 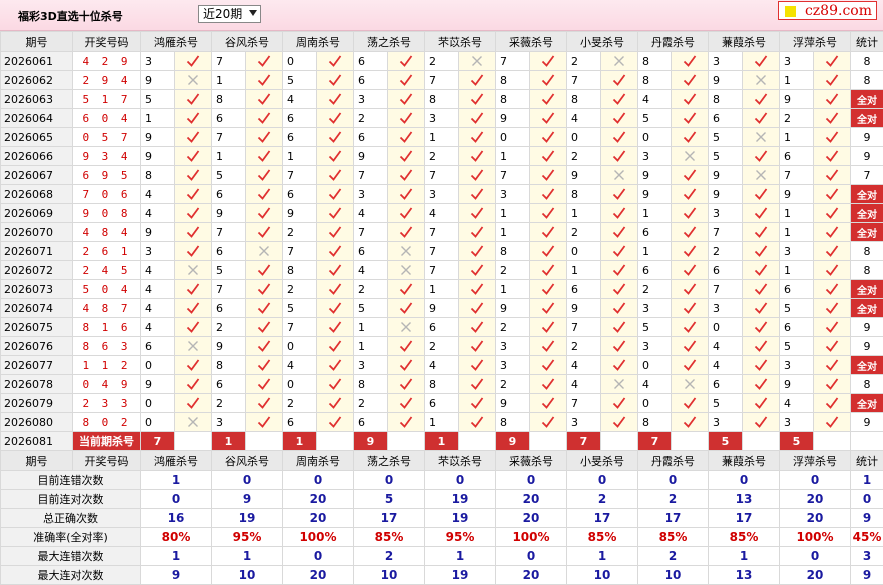 I want to click on draw-number: 2 3 3, so click(x=106, y=403).